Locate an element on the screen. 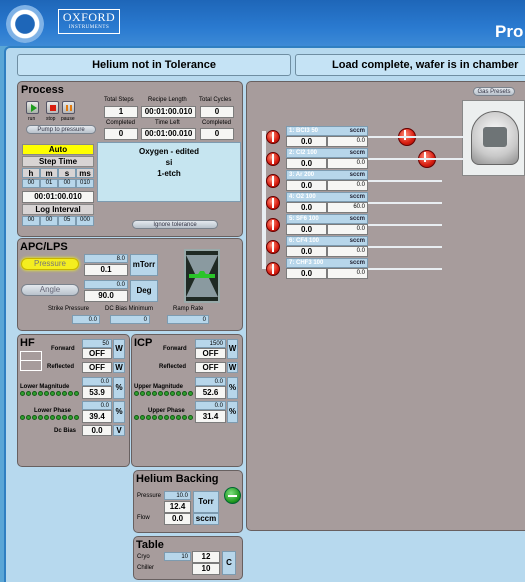  lower-magnitude-setpoint: 0.0 is located at coordinates (97, 381).